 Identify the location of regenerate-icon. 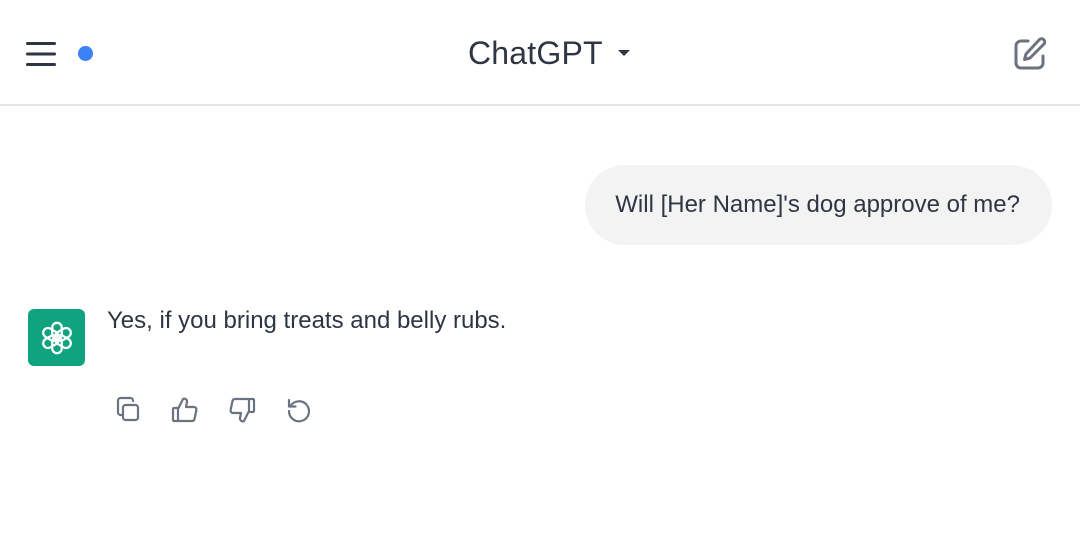
(299, 410).